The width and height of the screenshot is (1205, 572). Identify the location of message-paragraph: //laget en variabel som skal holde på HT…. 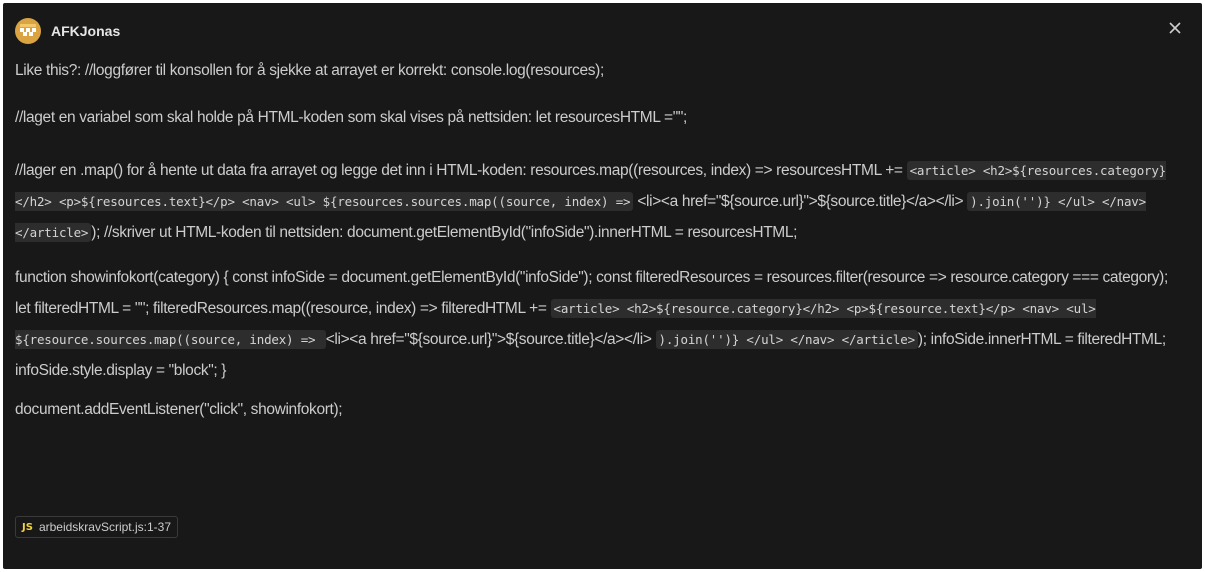
(601, 118).